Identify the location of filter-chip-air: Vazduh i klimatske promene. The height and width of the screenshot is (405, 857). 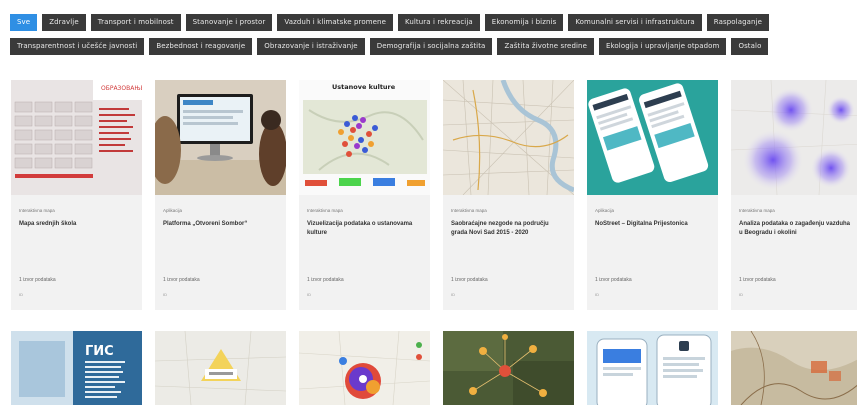
(335, 22).